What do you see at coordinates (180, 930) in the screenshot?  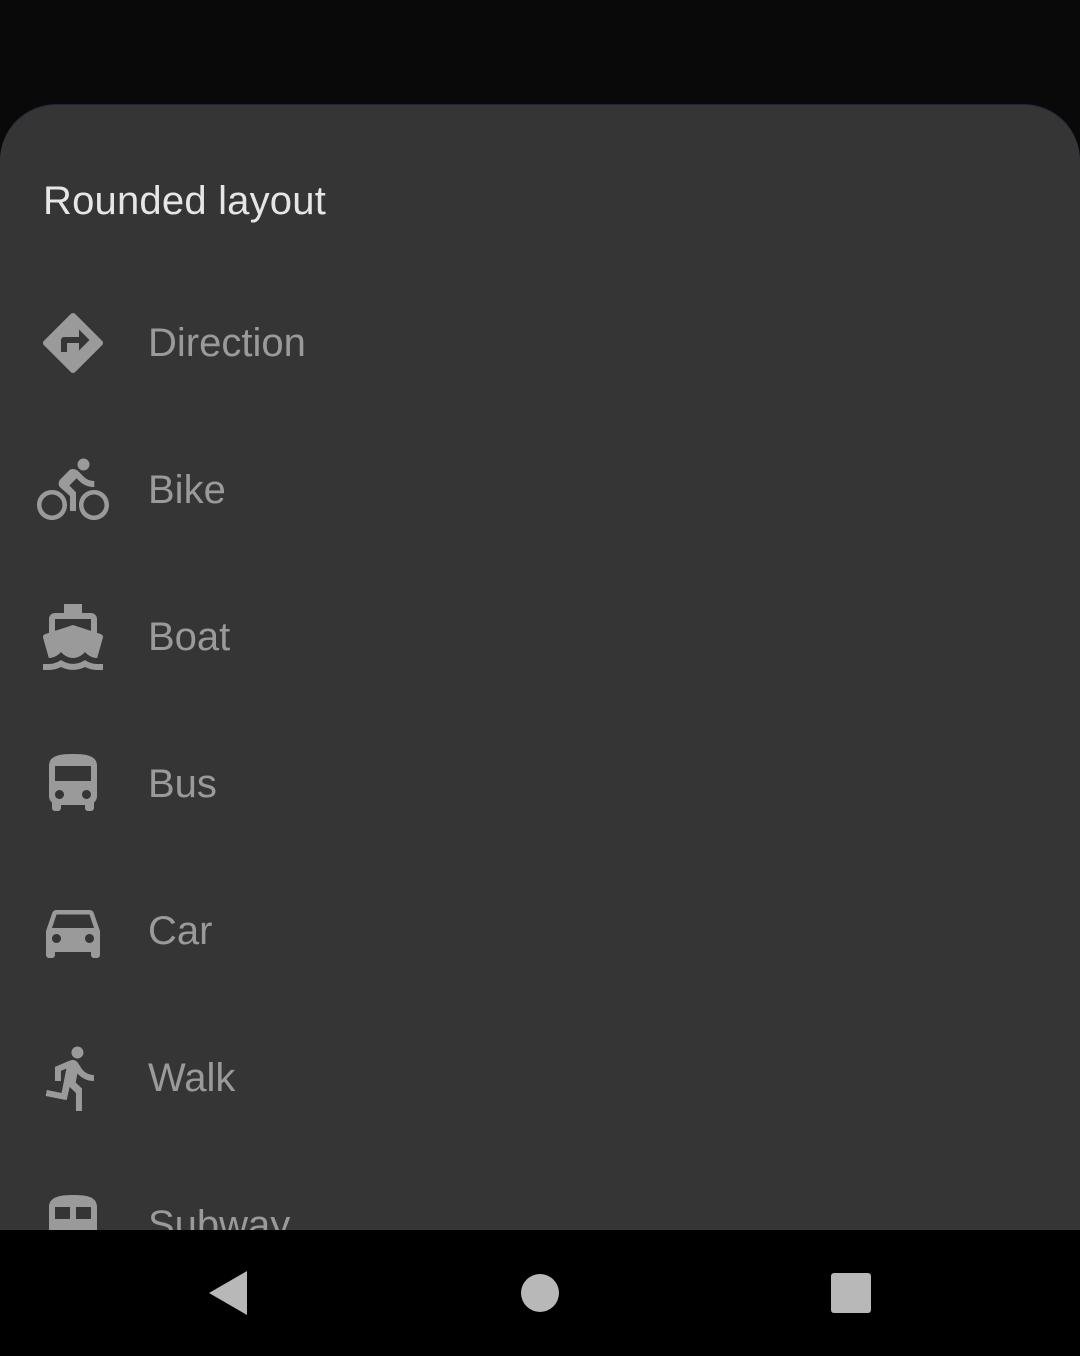 I see `list-item-label: Car` at bounding box center [180, 930].